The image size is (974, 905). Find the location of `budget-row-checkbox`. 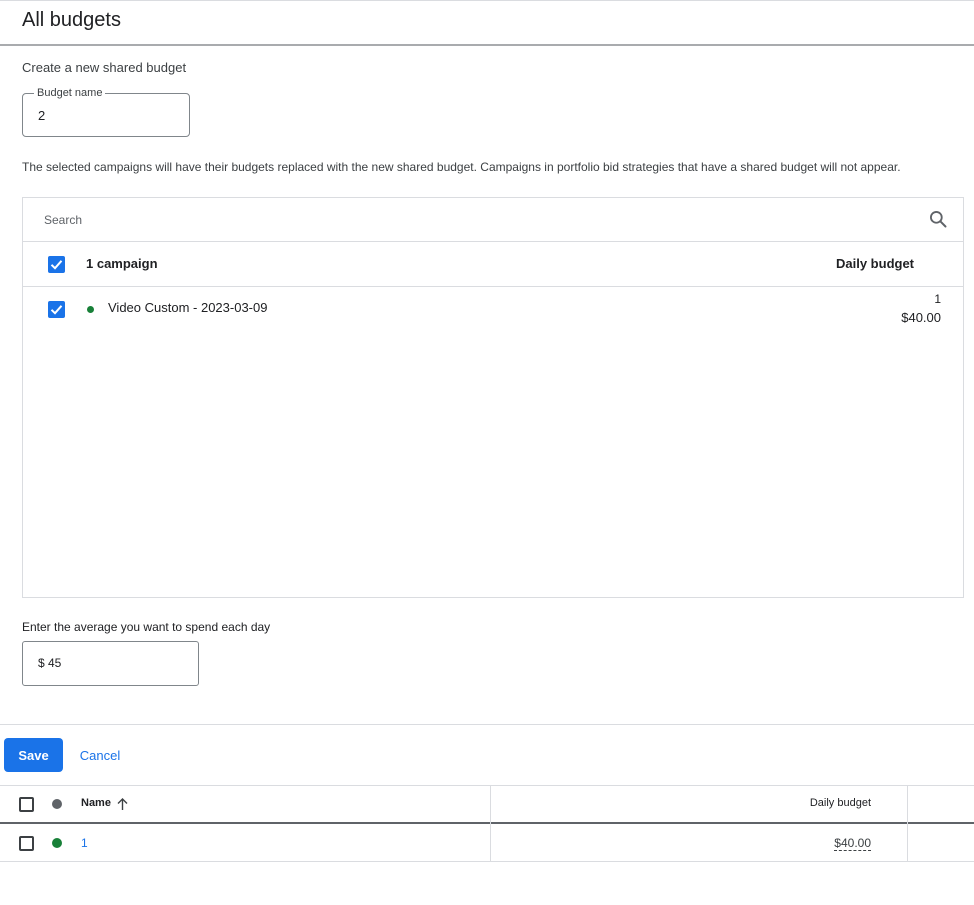

budget-row-checkbox is located at coordinates (26, 843).